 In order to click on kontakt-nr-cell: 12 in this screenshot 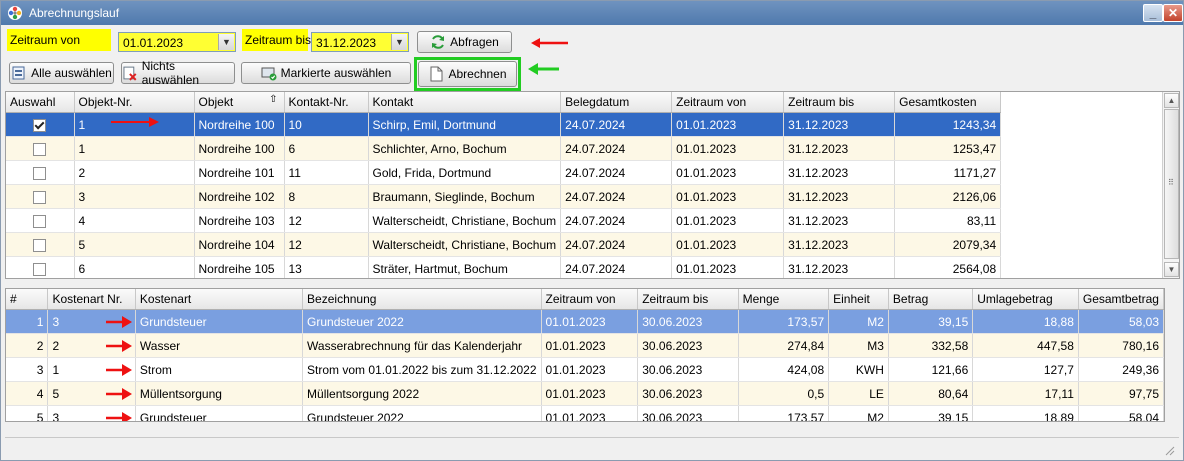, I will do `click(326, 244)`.